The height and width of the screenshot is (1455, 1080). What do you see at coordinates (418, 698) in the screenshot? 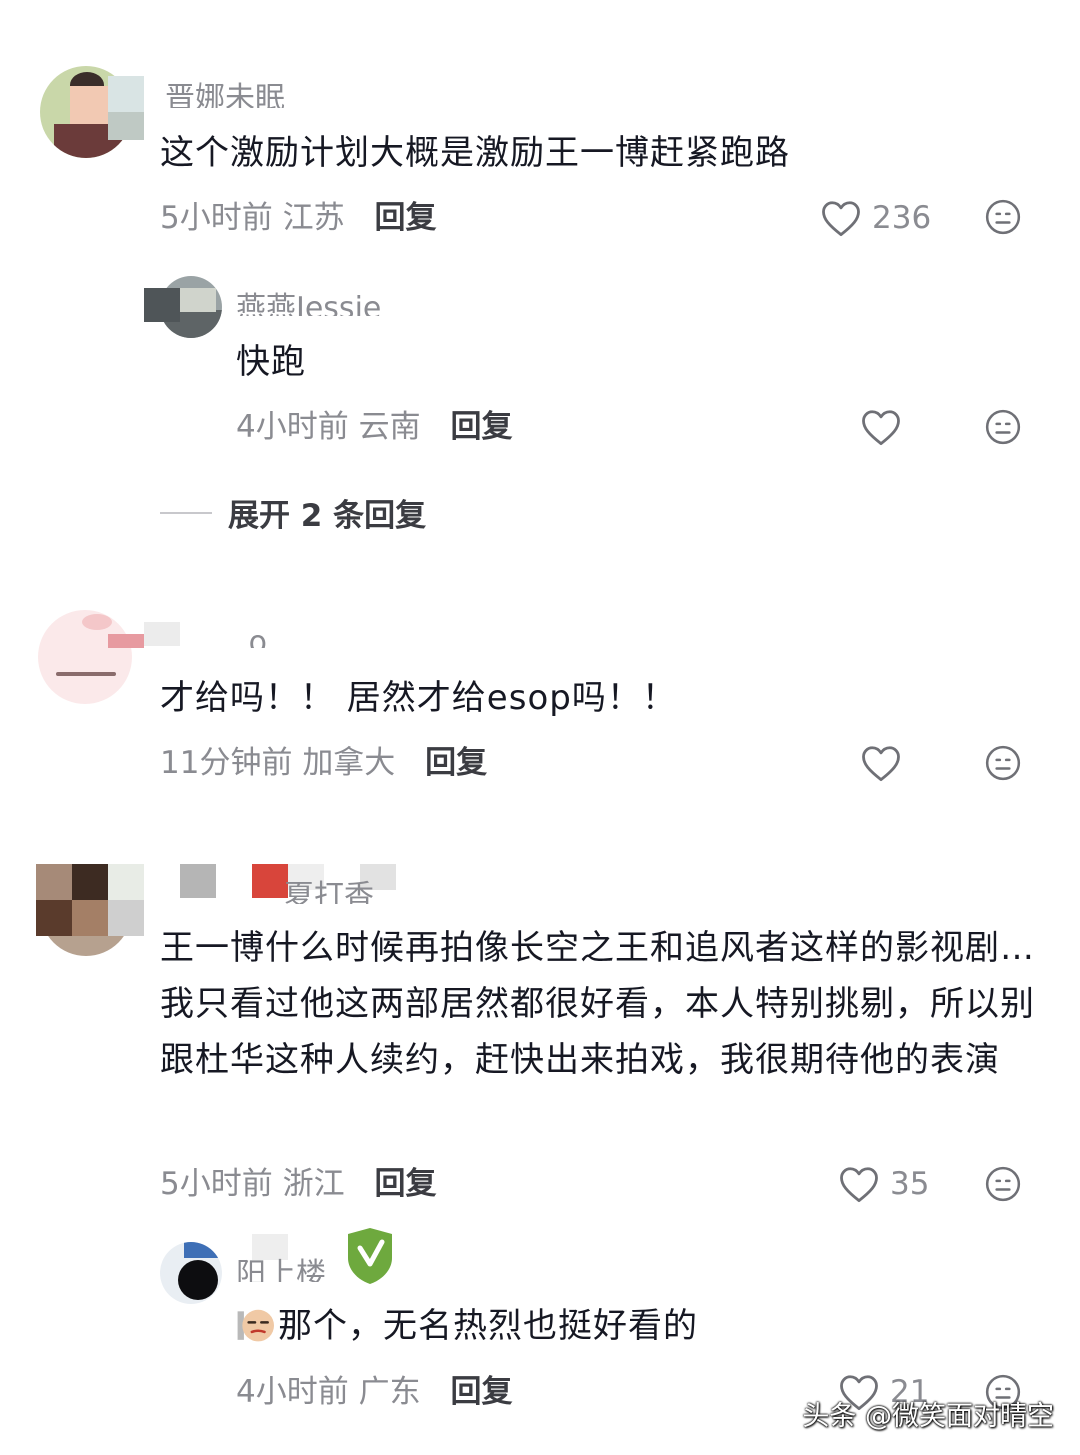
I see `comment-text: 才给吗！！ 居然才给esop吗！！` at bounding box center [418, 698].